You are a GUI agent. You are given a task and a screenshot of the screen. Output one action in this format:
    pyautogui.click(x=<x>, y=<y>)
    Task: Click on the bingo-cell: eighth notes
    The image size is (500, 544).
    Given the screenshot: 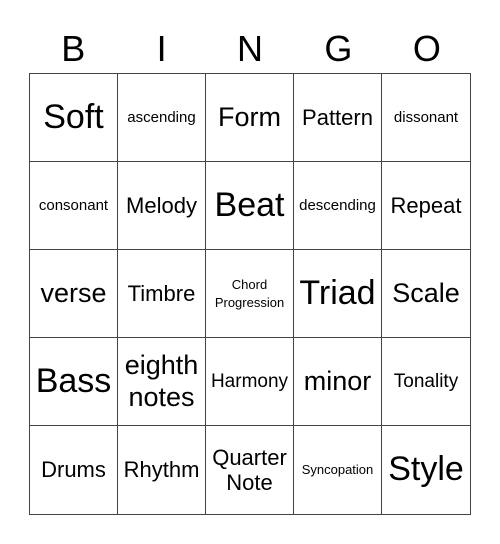 What is the action you would take?
    pyautogui.click(x=162, y=382)
    